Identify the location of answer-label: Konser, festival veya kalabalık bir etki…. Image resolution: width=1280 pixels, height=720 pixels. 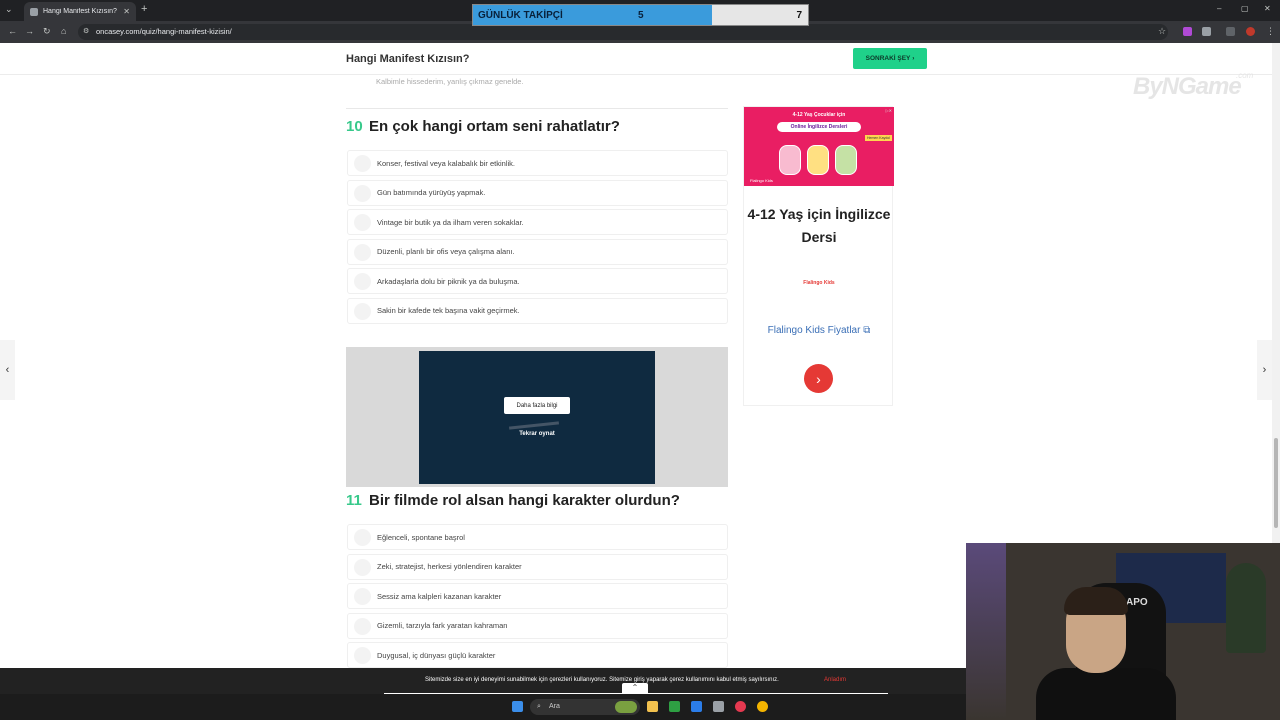
(446, 163).